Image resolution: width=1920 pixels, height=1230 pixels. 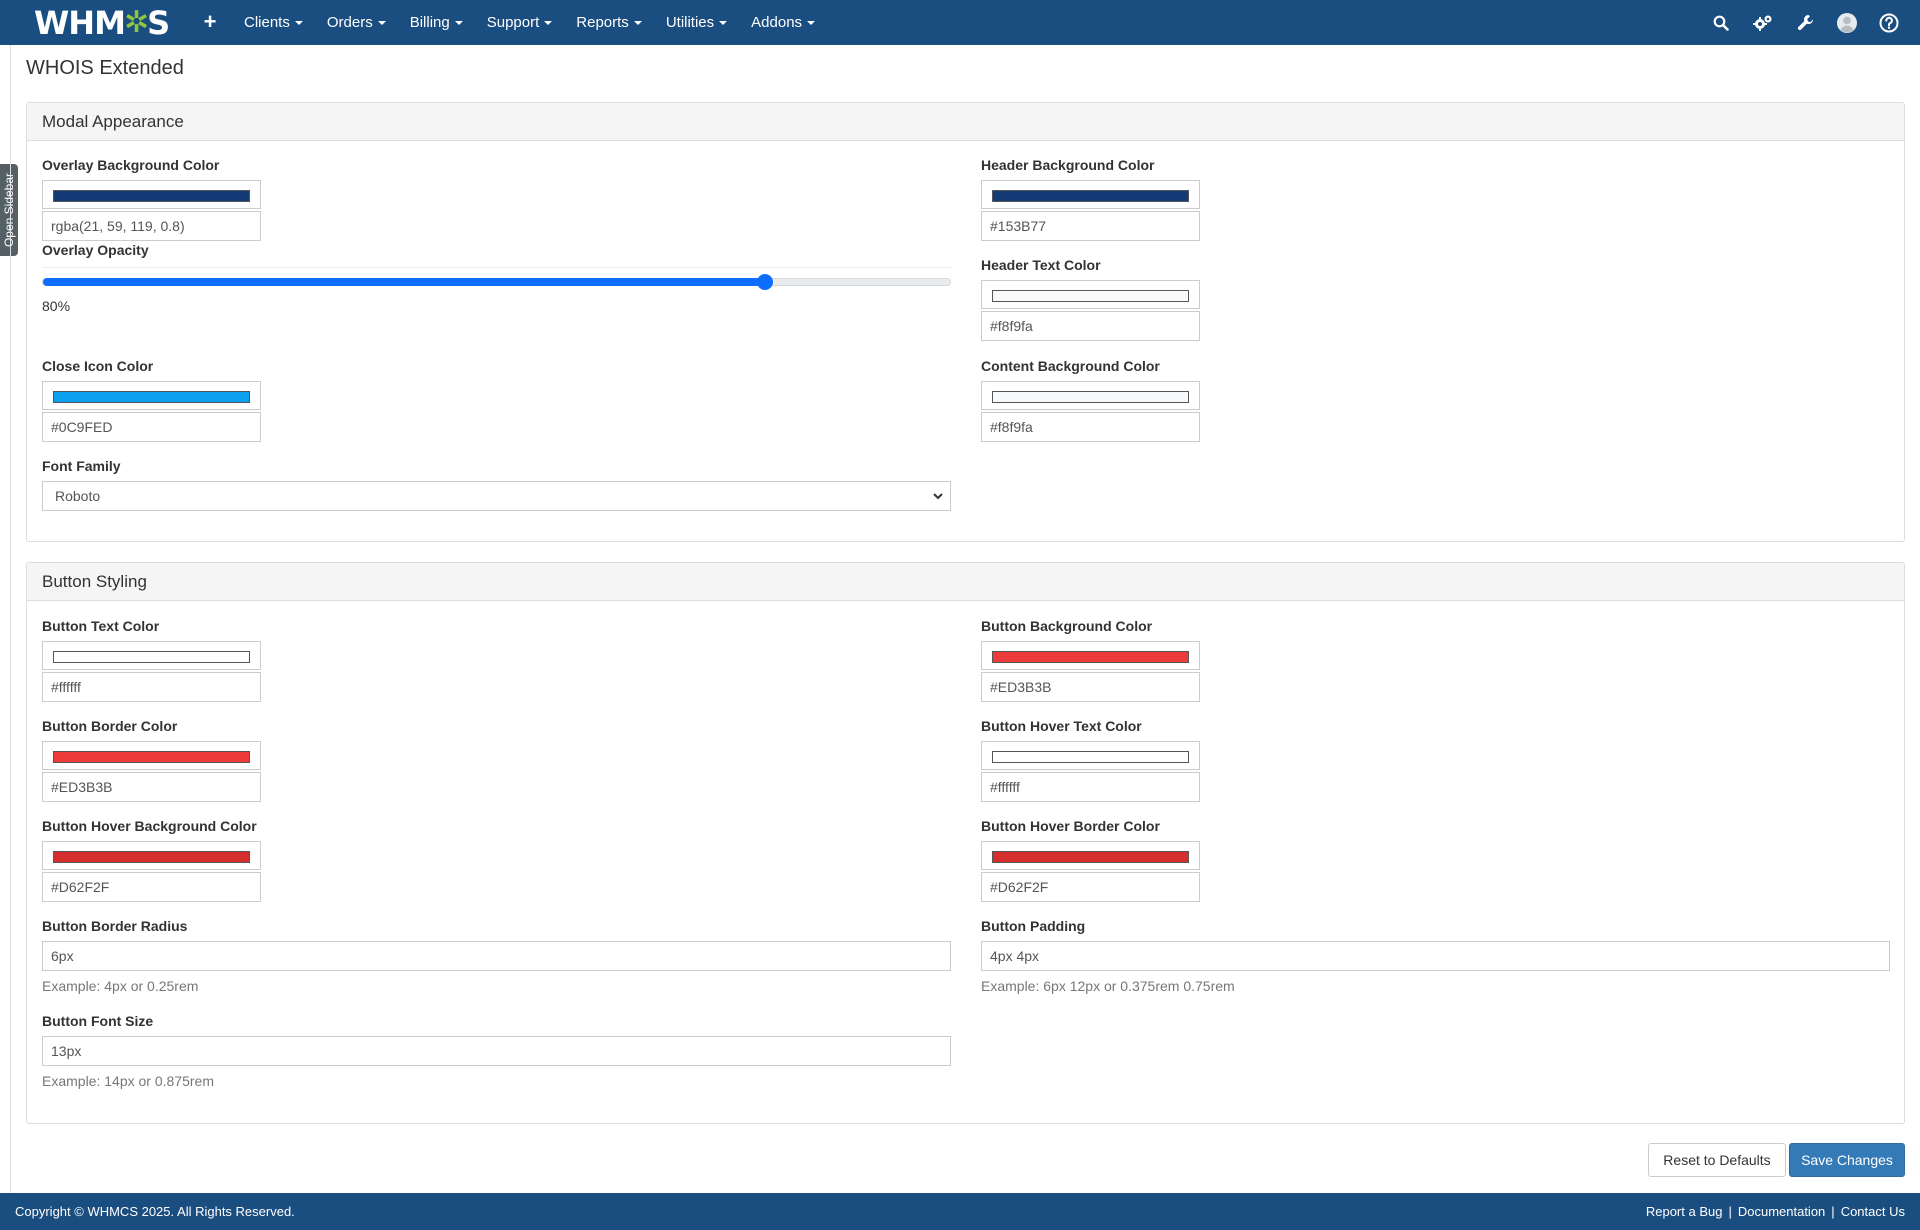 What do you see at coordinates (1070, 366) in the screenshot?
I see `content-bg-label: Content Background Color` at bounding box center [1070, 366].